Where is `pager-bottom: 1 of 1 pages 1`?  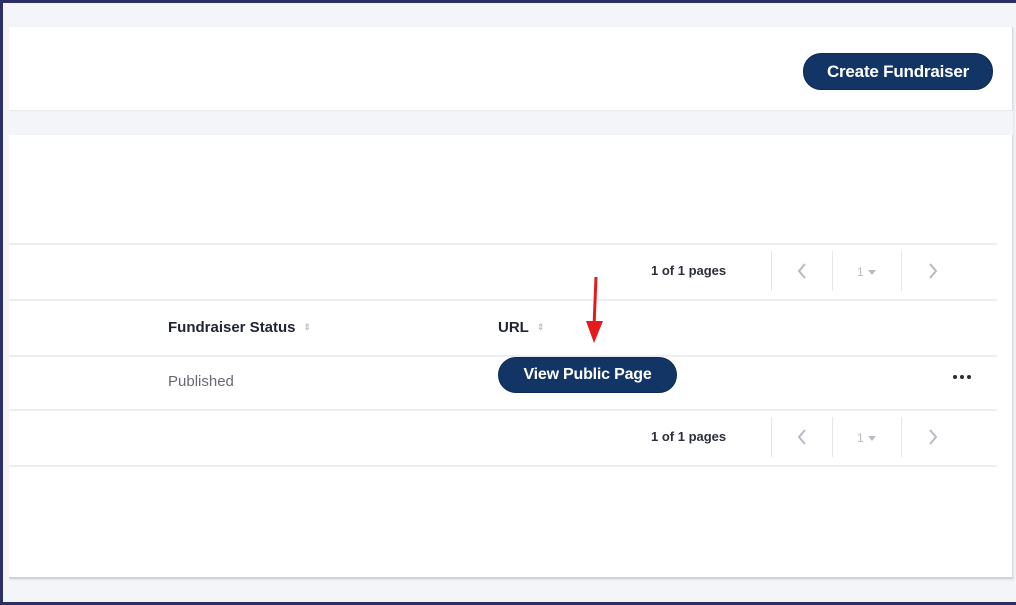
pager-bottom: 1 of 1 pages 1 is located at coordinates (503, 438).